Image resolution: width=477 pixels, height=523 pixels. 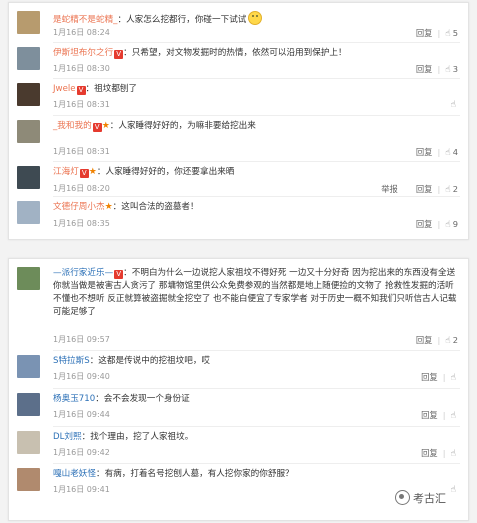 What do you see at coordinates (256, 207) in the screenshot?
I see `comment-text-line: 文德仔周小杰★：这叫合法的盗墓者！` at bounding box center [256, 207].